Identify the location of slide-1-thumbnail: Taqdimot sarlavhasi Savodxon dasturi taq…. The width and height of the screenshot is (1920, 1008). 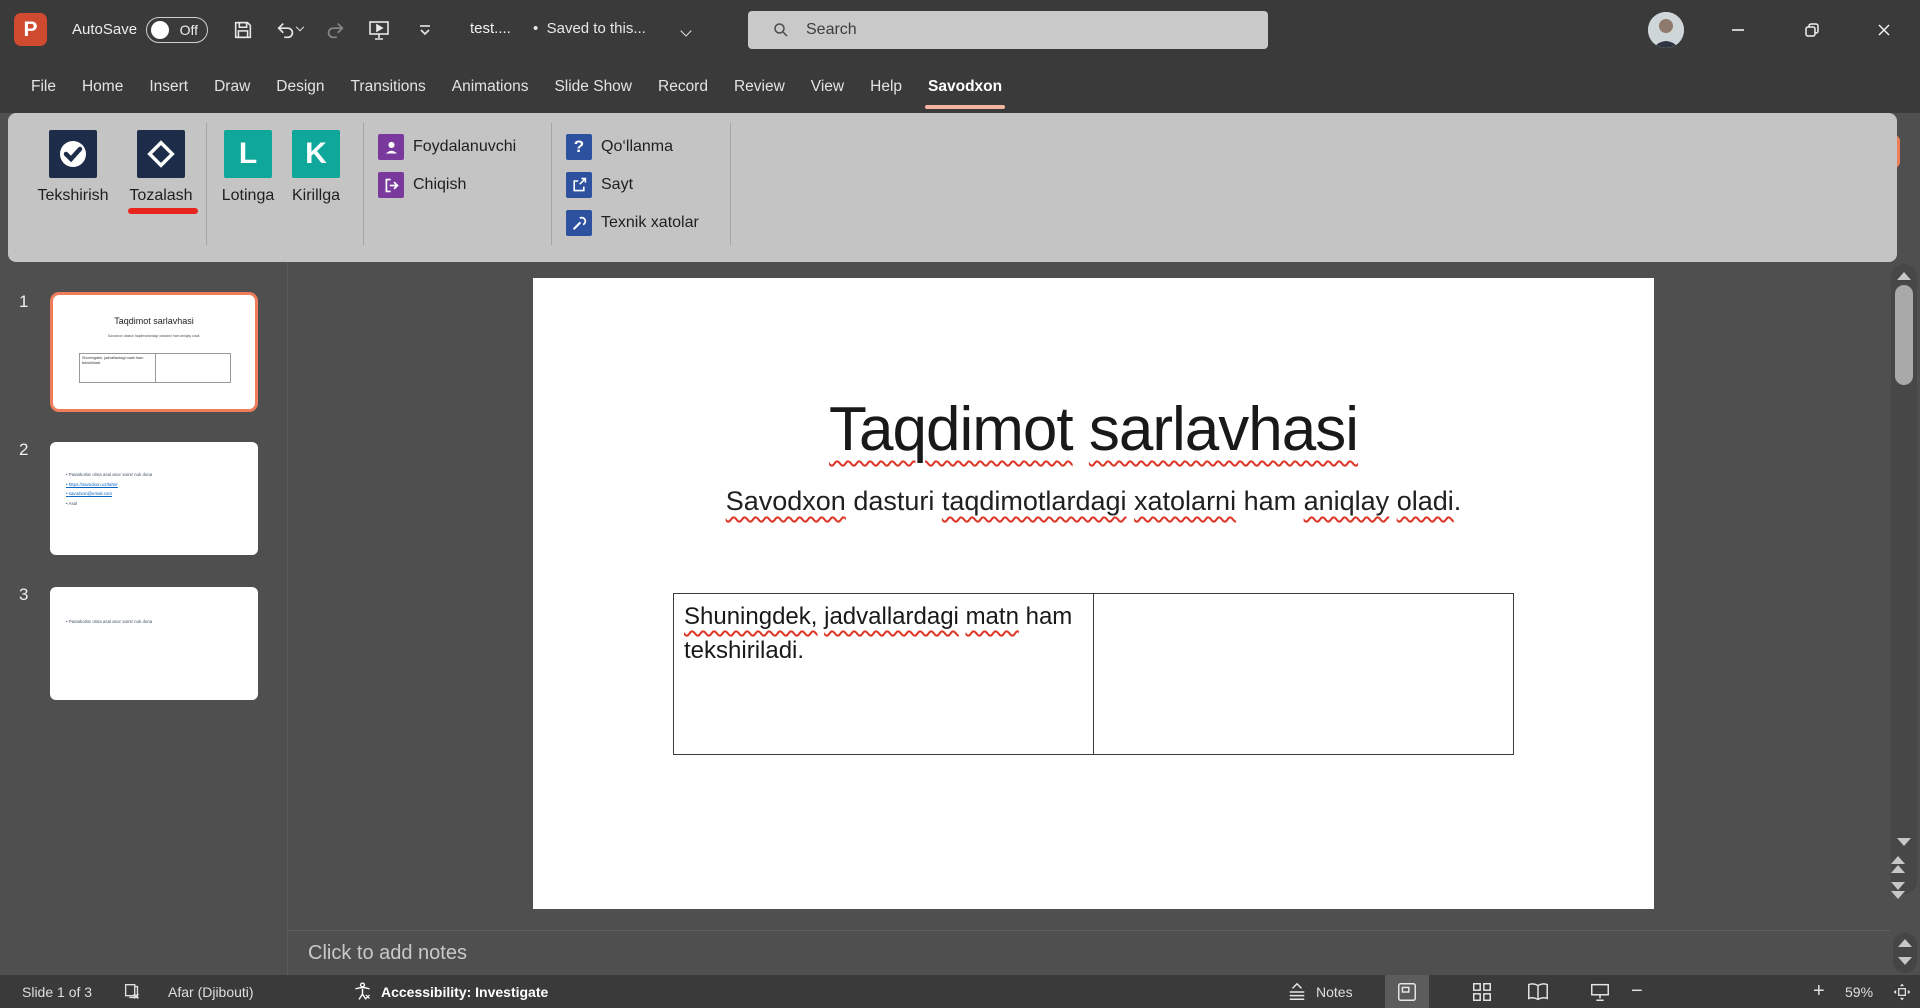
(154, 352).